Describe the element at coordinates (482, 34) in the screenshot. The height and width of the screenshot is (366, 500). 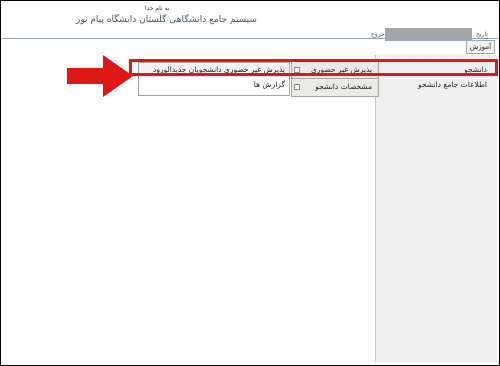
I see `date-label: تاریخ` at that location.